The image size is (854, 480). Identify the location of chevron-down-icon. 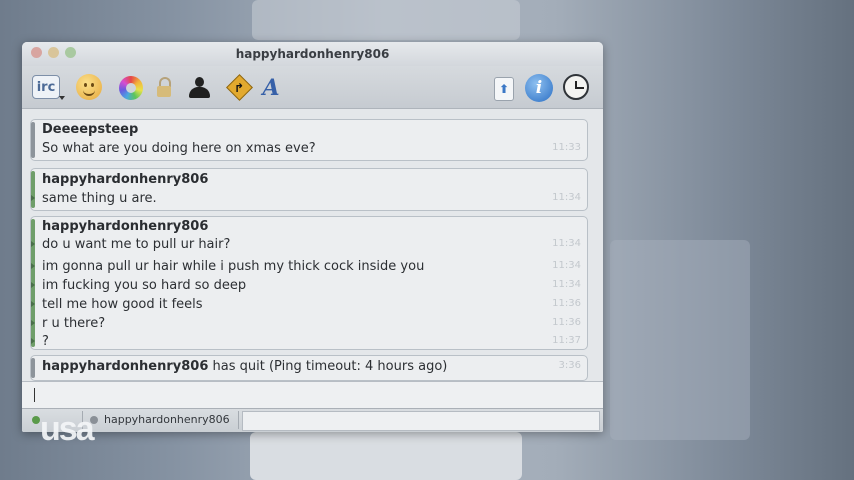
(62, 98).